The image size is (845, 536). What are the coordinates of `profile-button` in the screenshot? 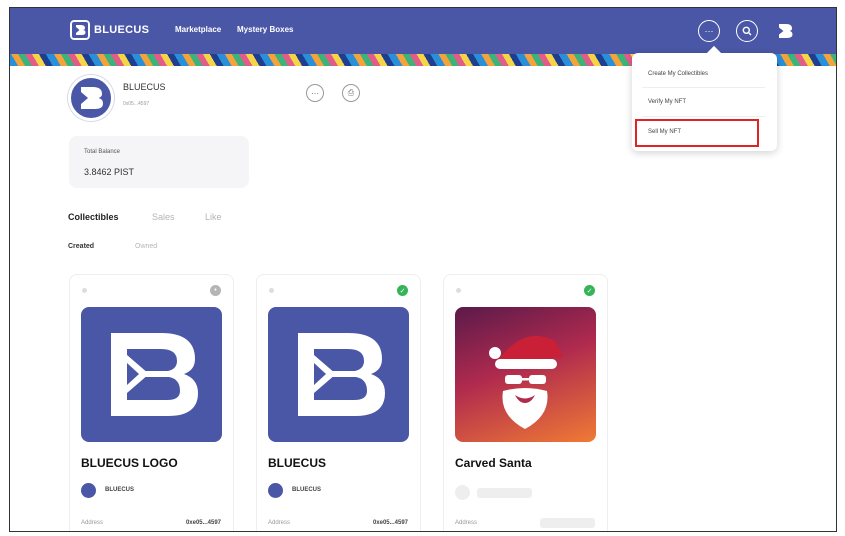 It's located at (785, 31).